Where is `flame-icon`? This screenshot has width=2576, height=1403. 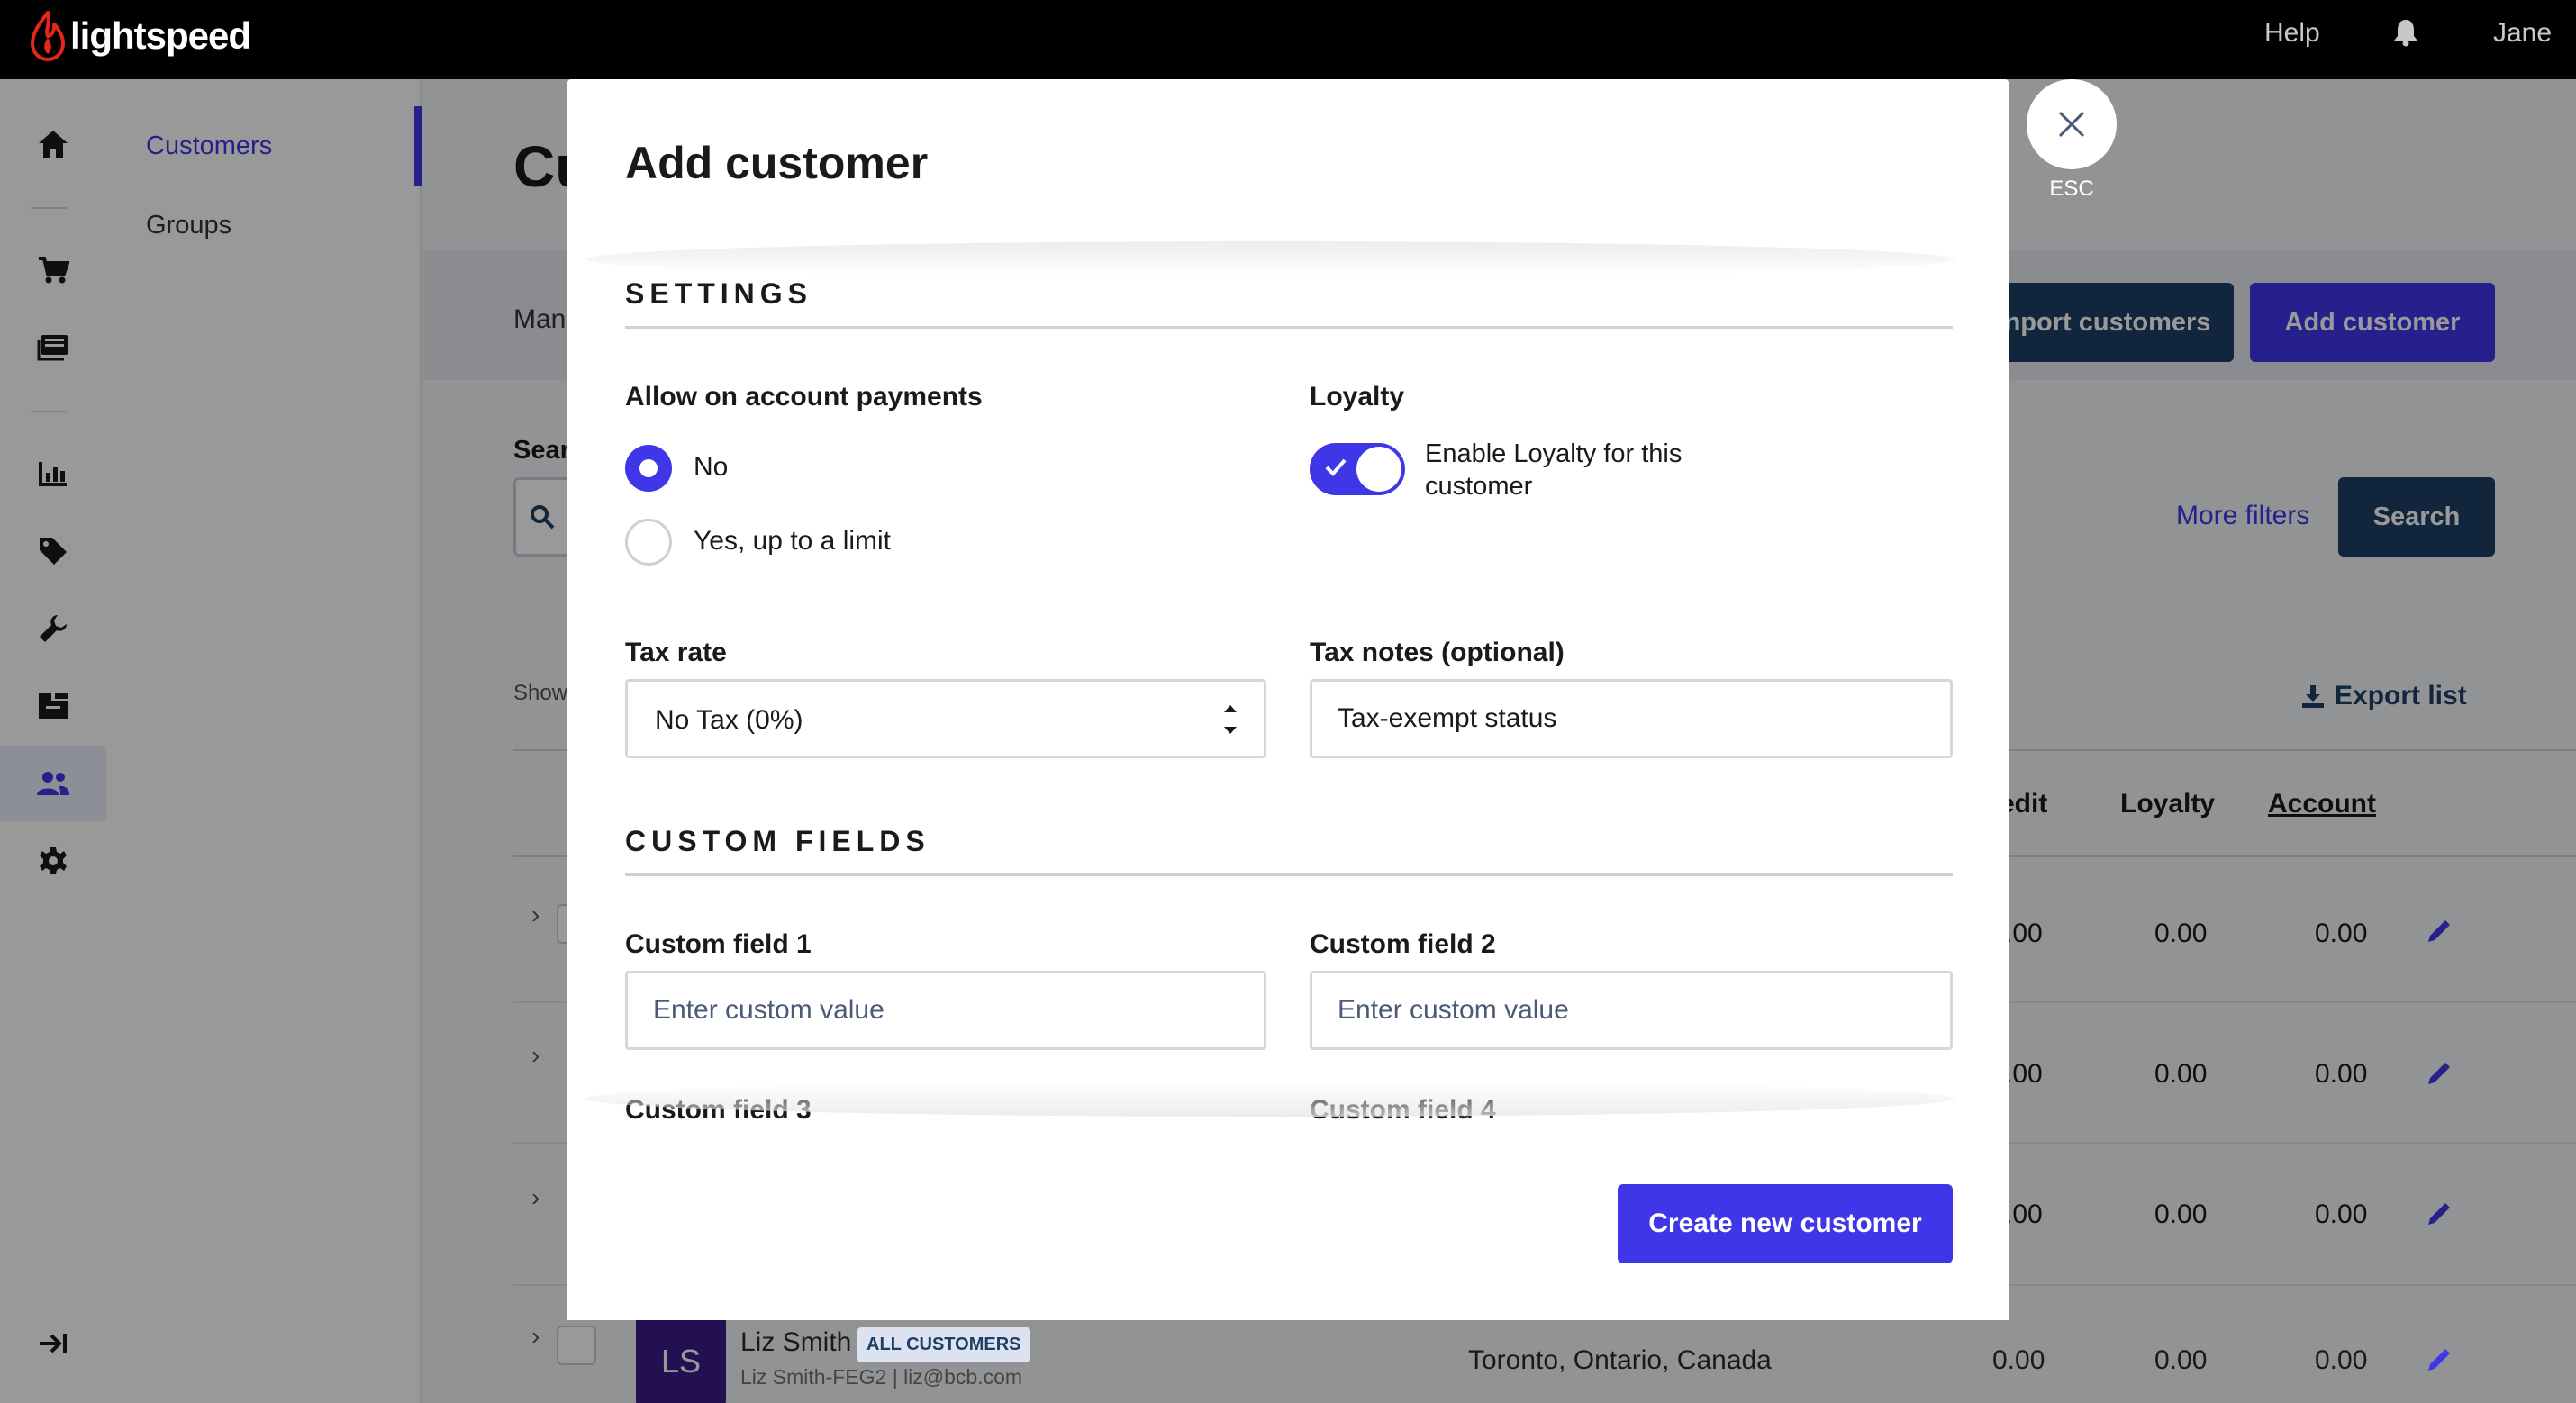 flame-icon is located at coordinates (48, 36).